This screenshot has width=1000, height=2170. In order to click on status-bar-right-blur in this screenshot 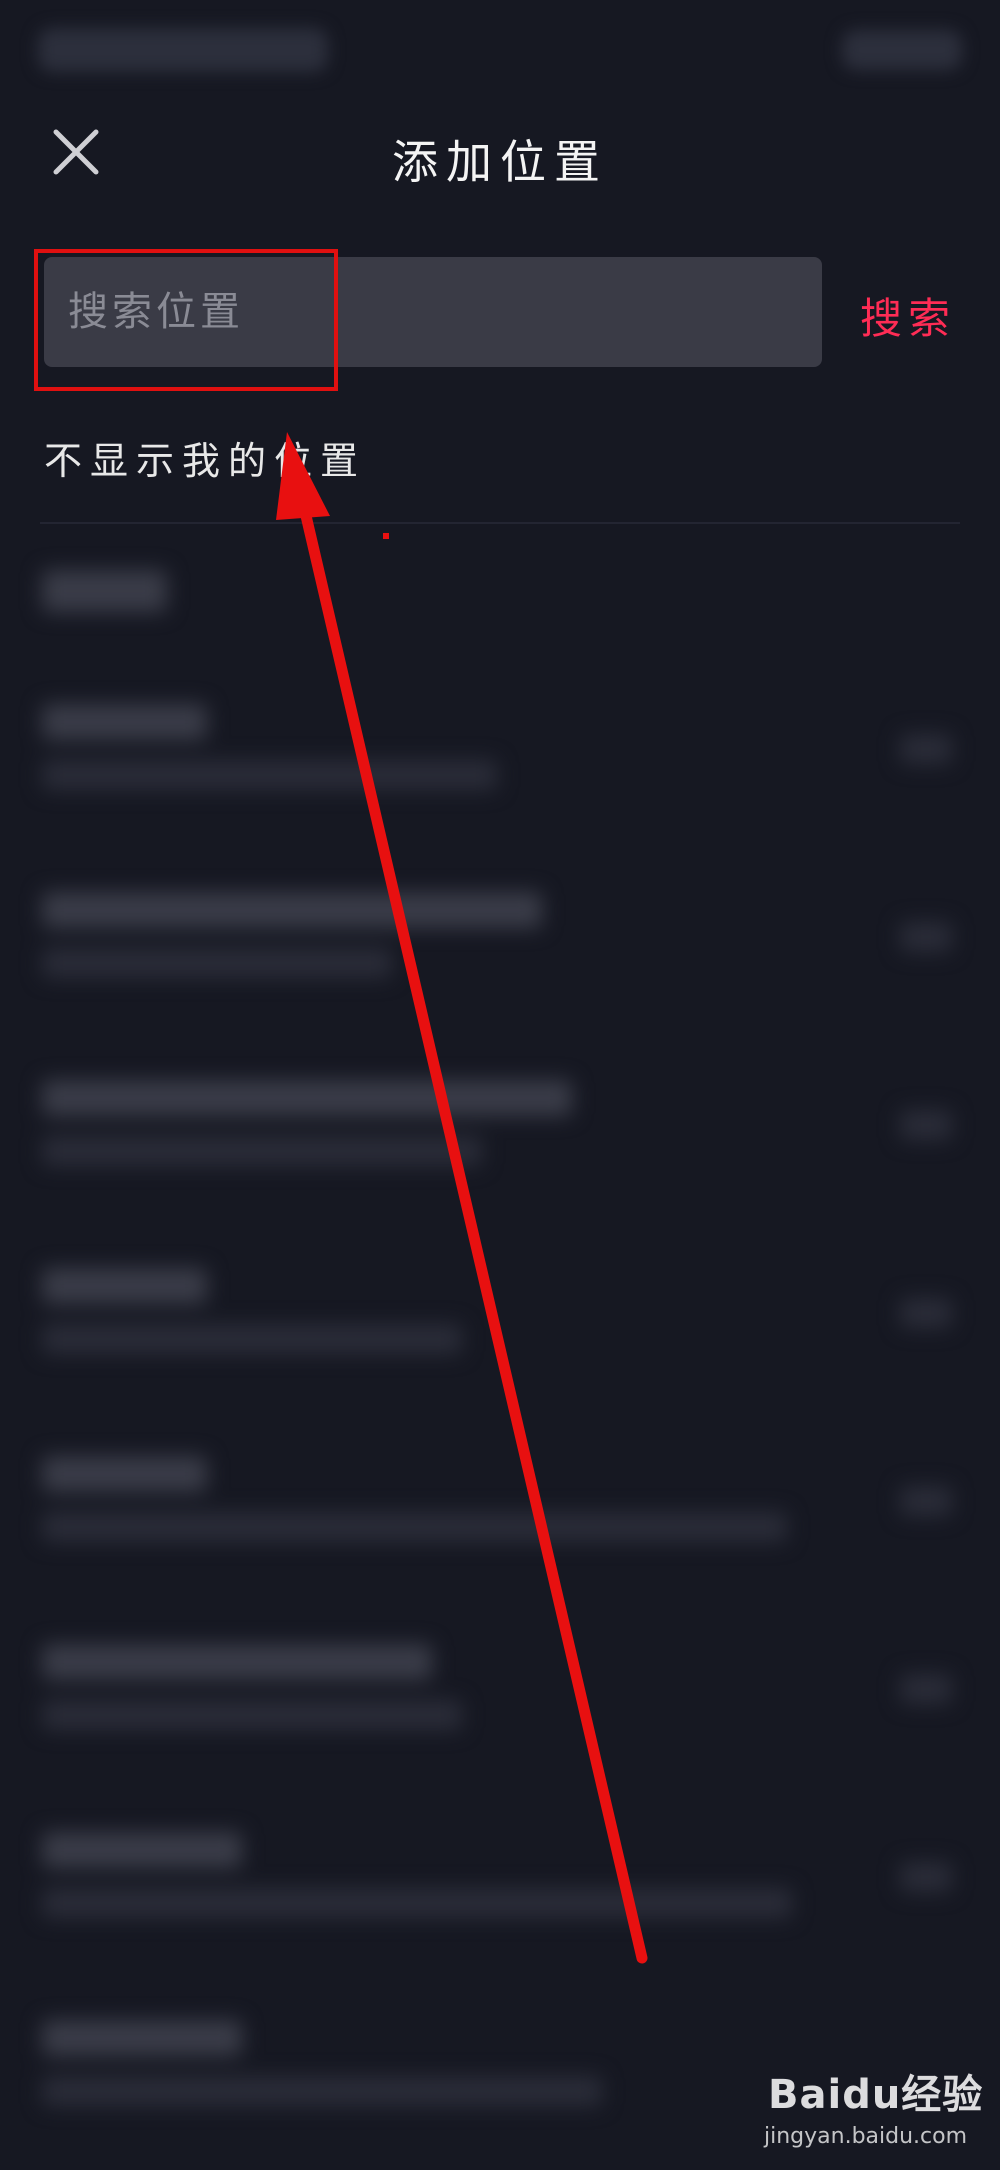, I will do `click(902, 50)`.